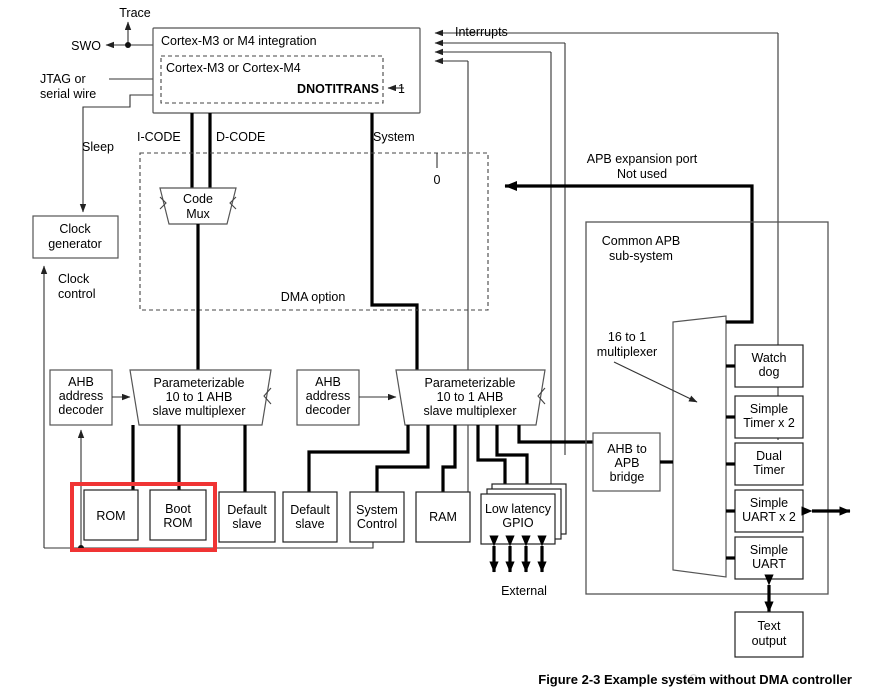  I want to click on dual-timer-line2: Timer, so click(768, 470).